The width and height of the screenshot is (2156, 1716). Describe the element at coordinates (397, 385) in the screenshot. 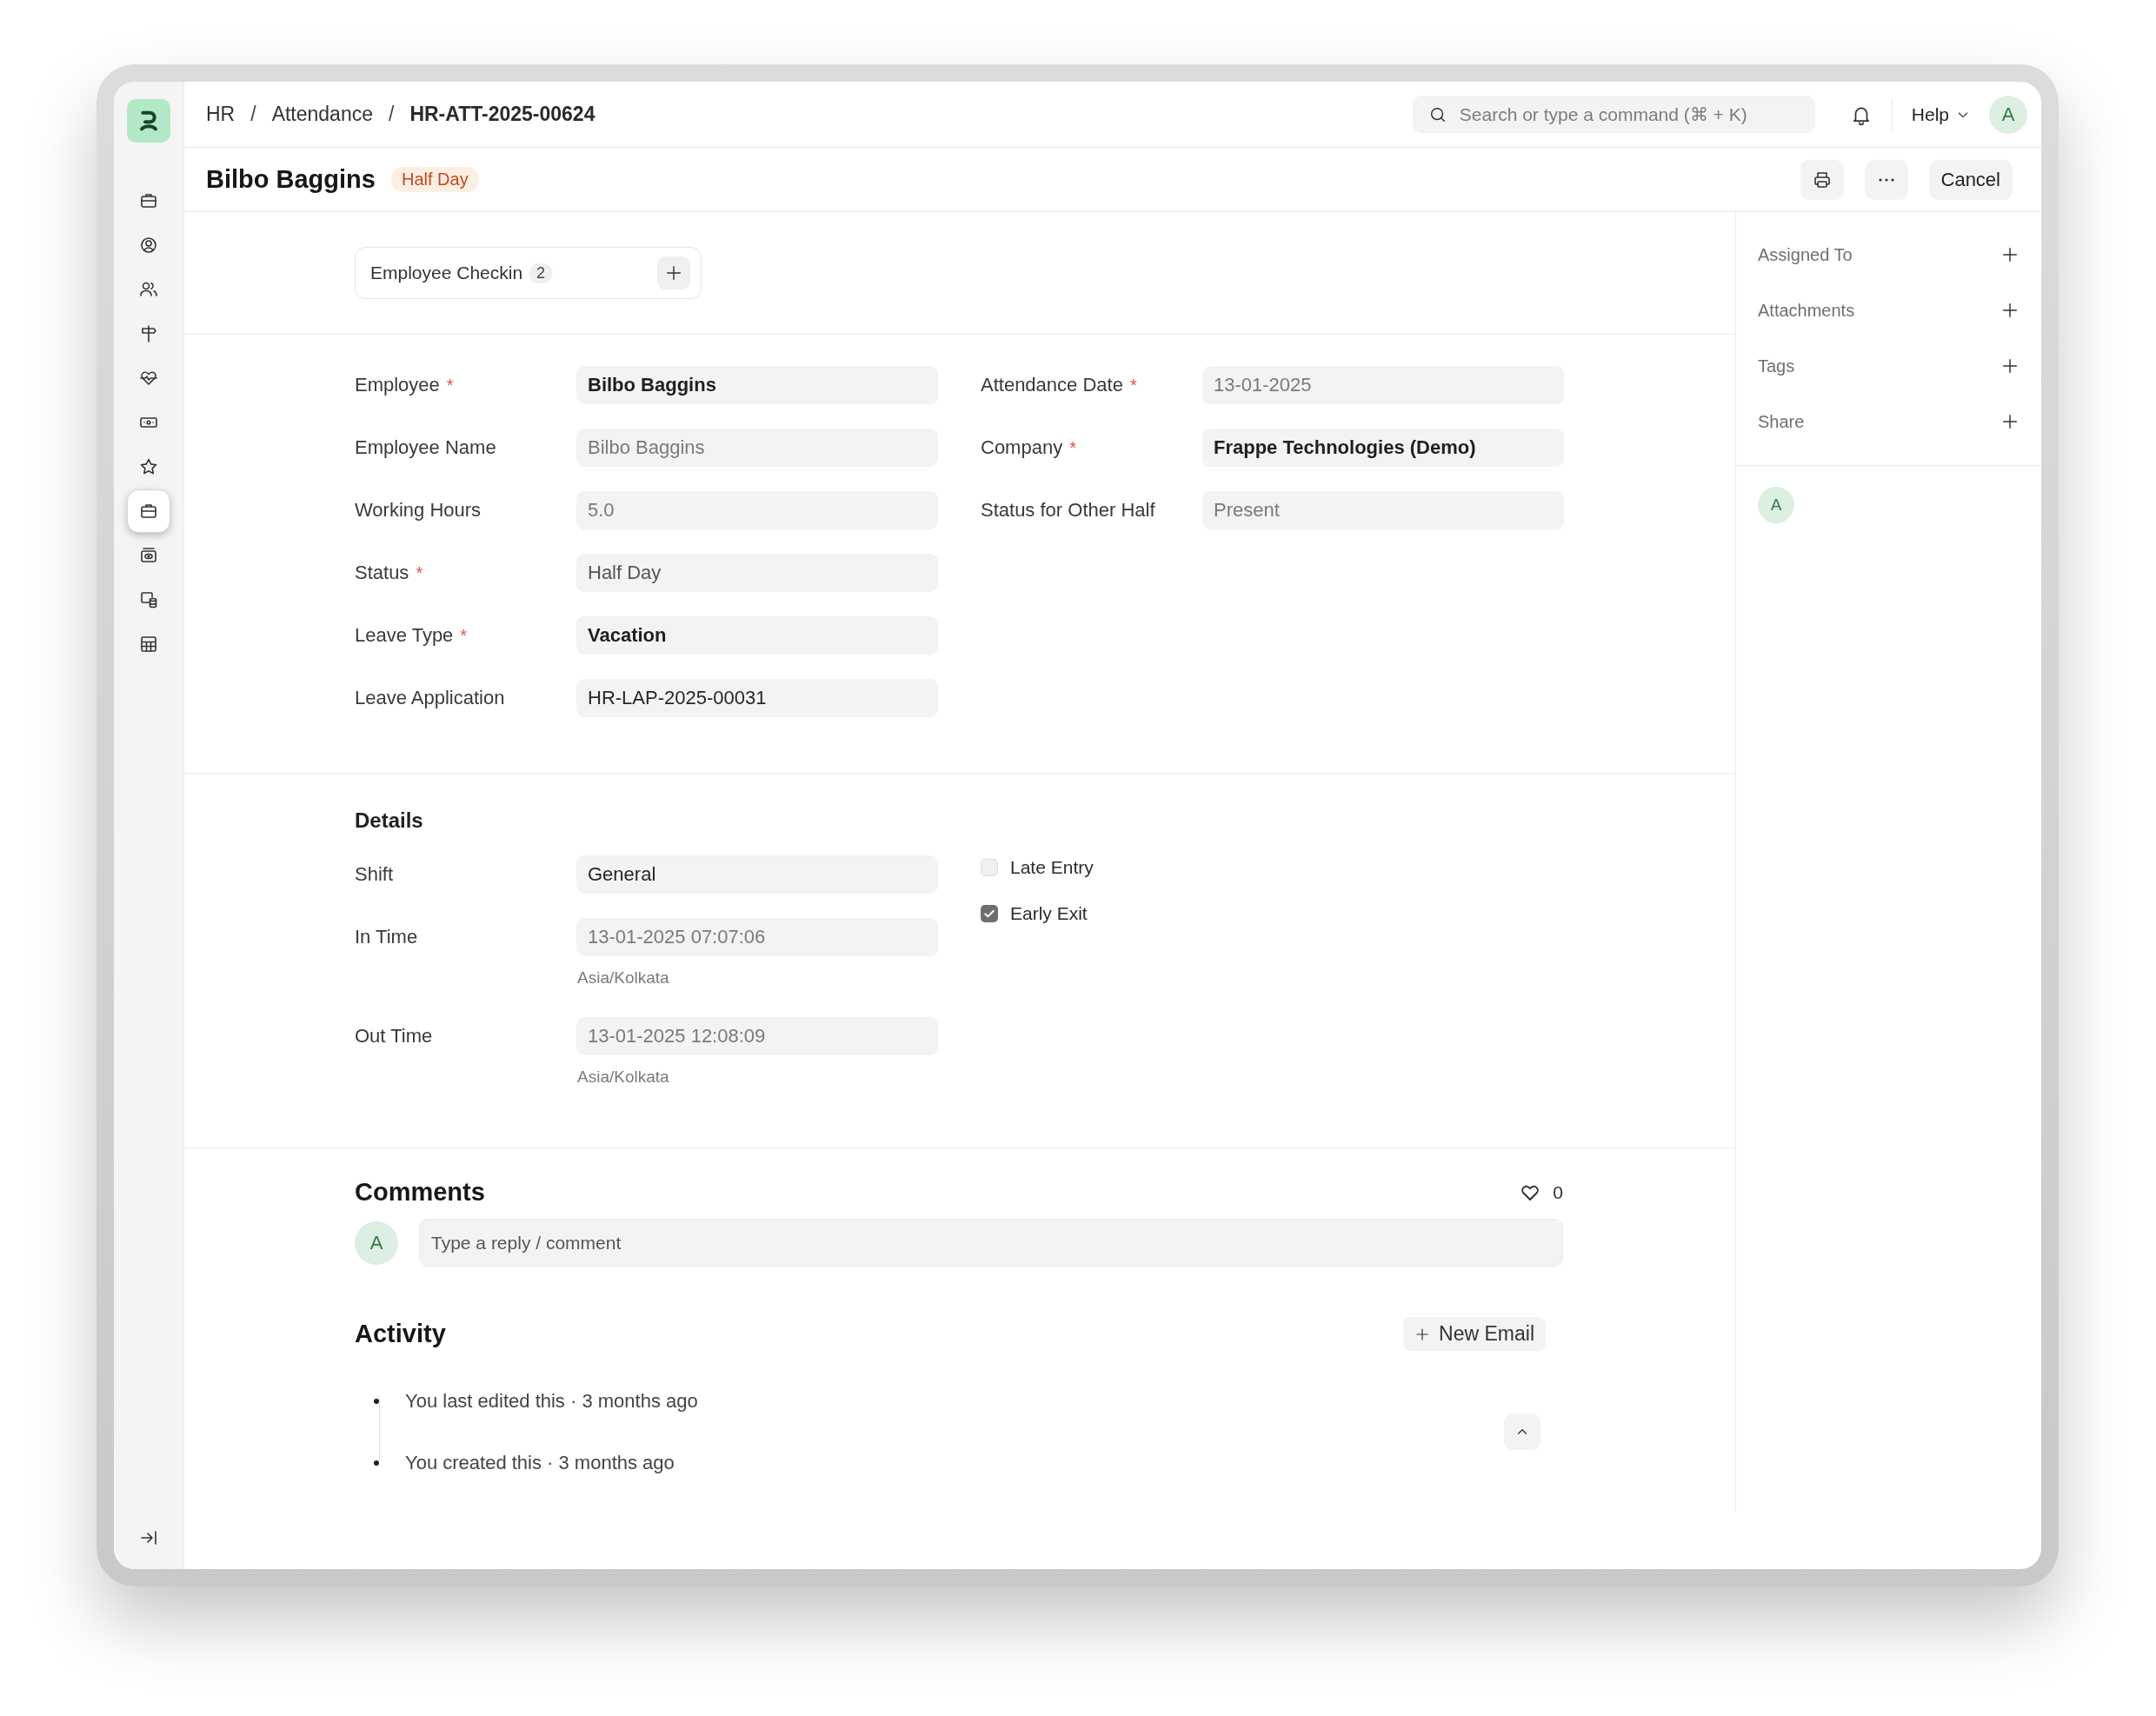

I see `field-label: Employee` at that location.